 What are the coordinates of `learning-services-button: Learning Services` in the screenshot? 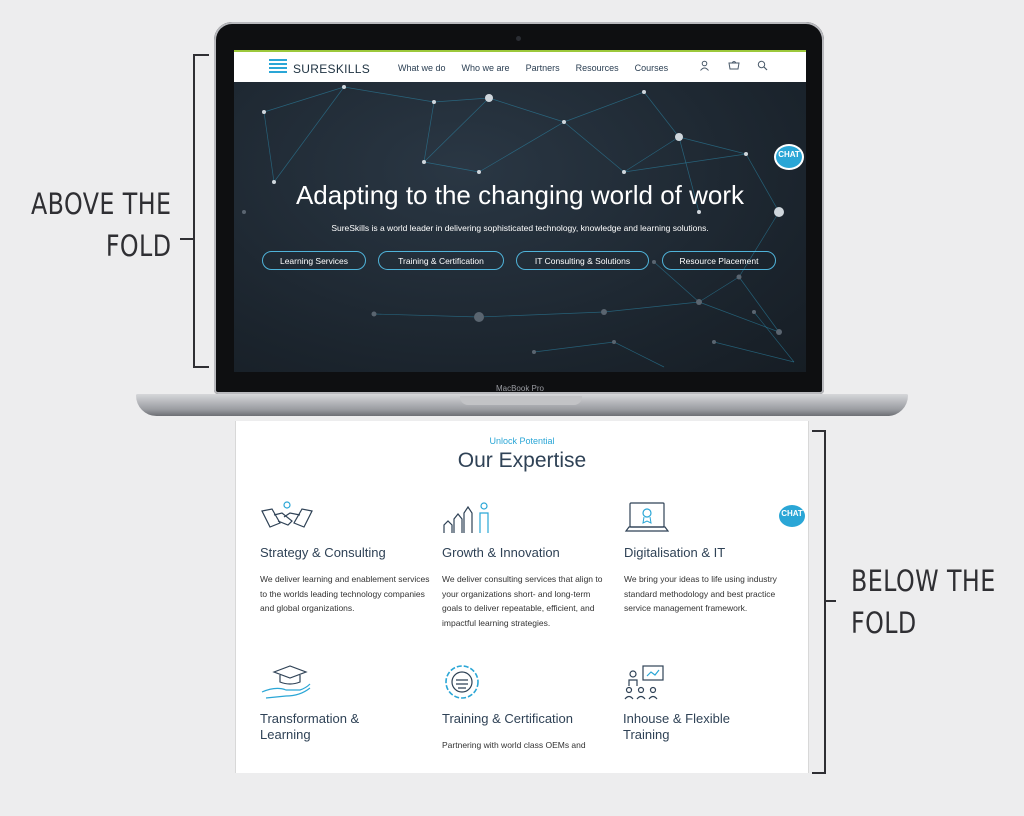 It's located at (314, 260).